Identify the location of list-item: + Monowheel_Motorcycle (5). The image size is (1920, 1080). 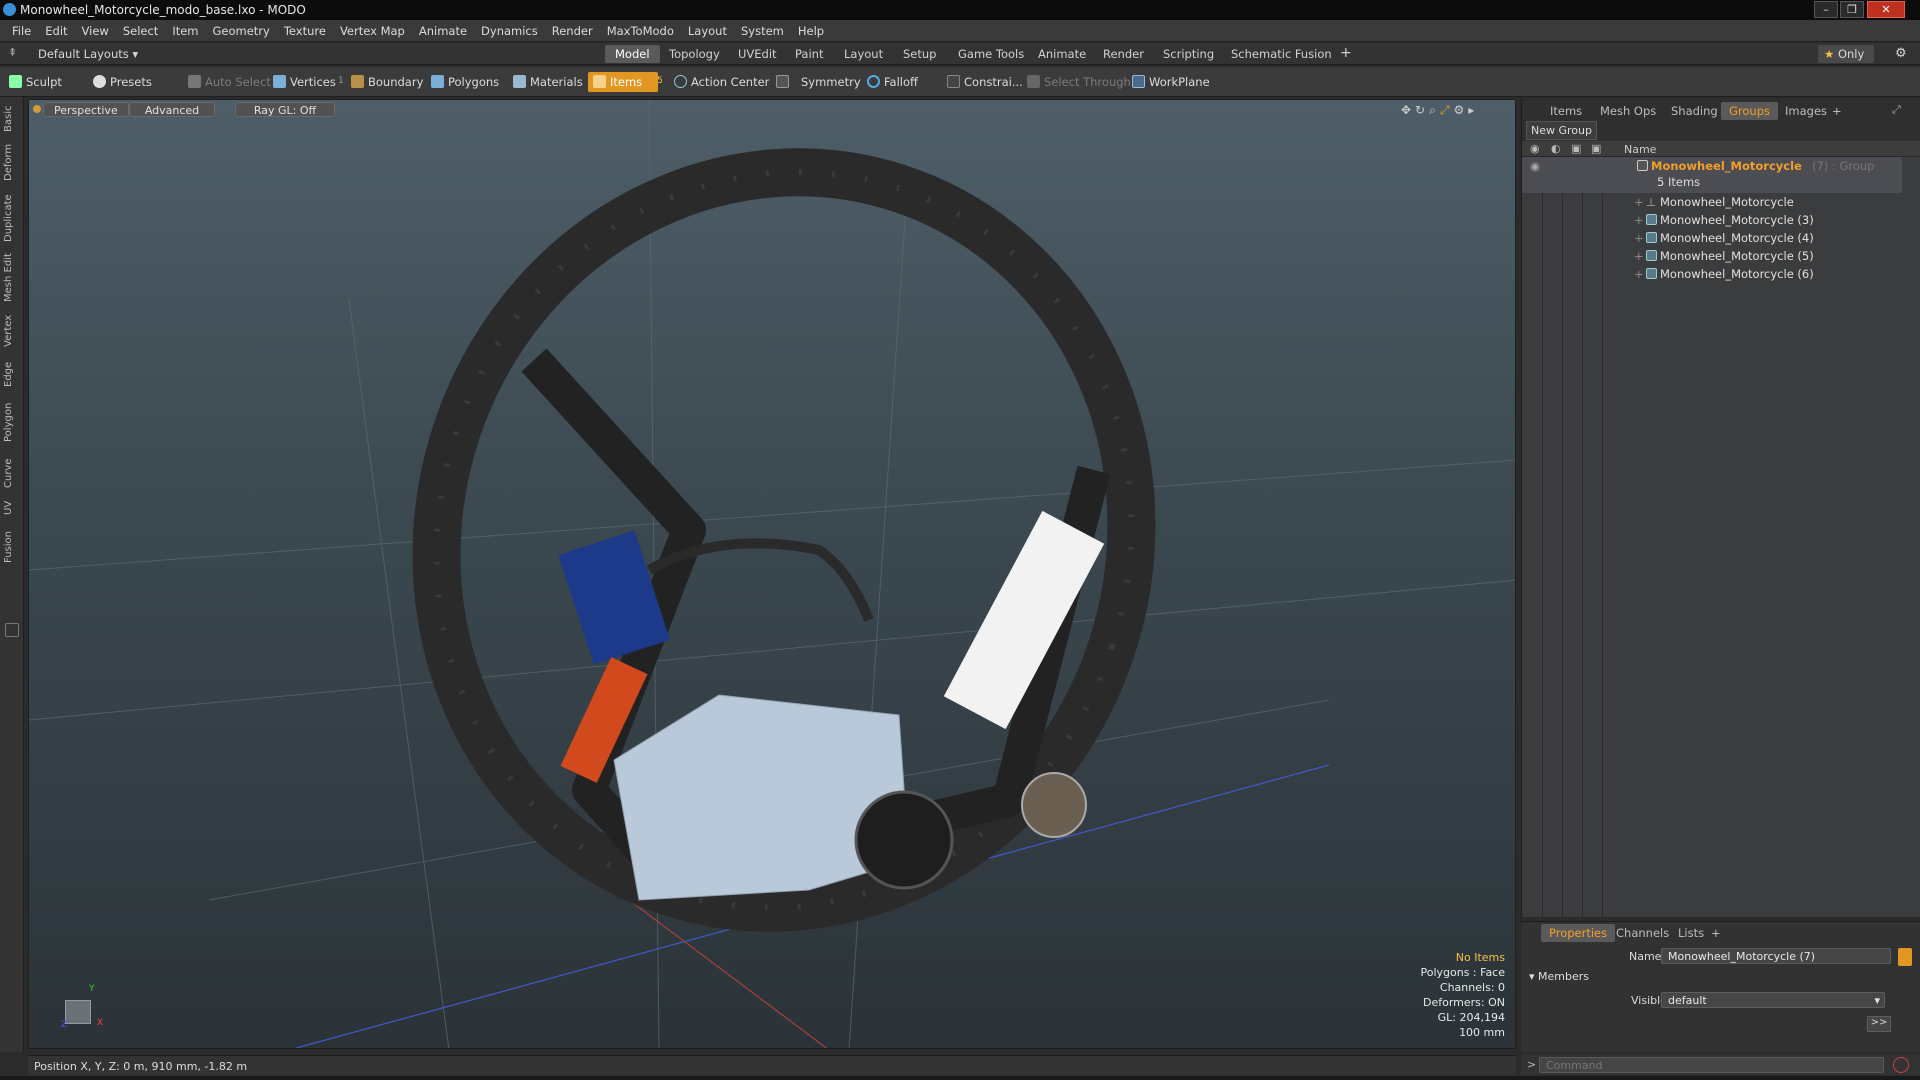
(1712, 256).